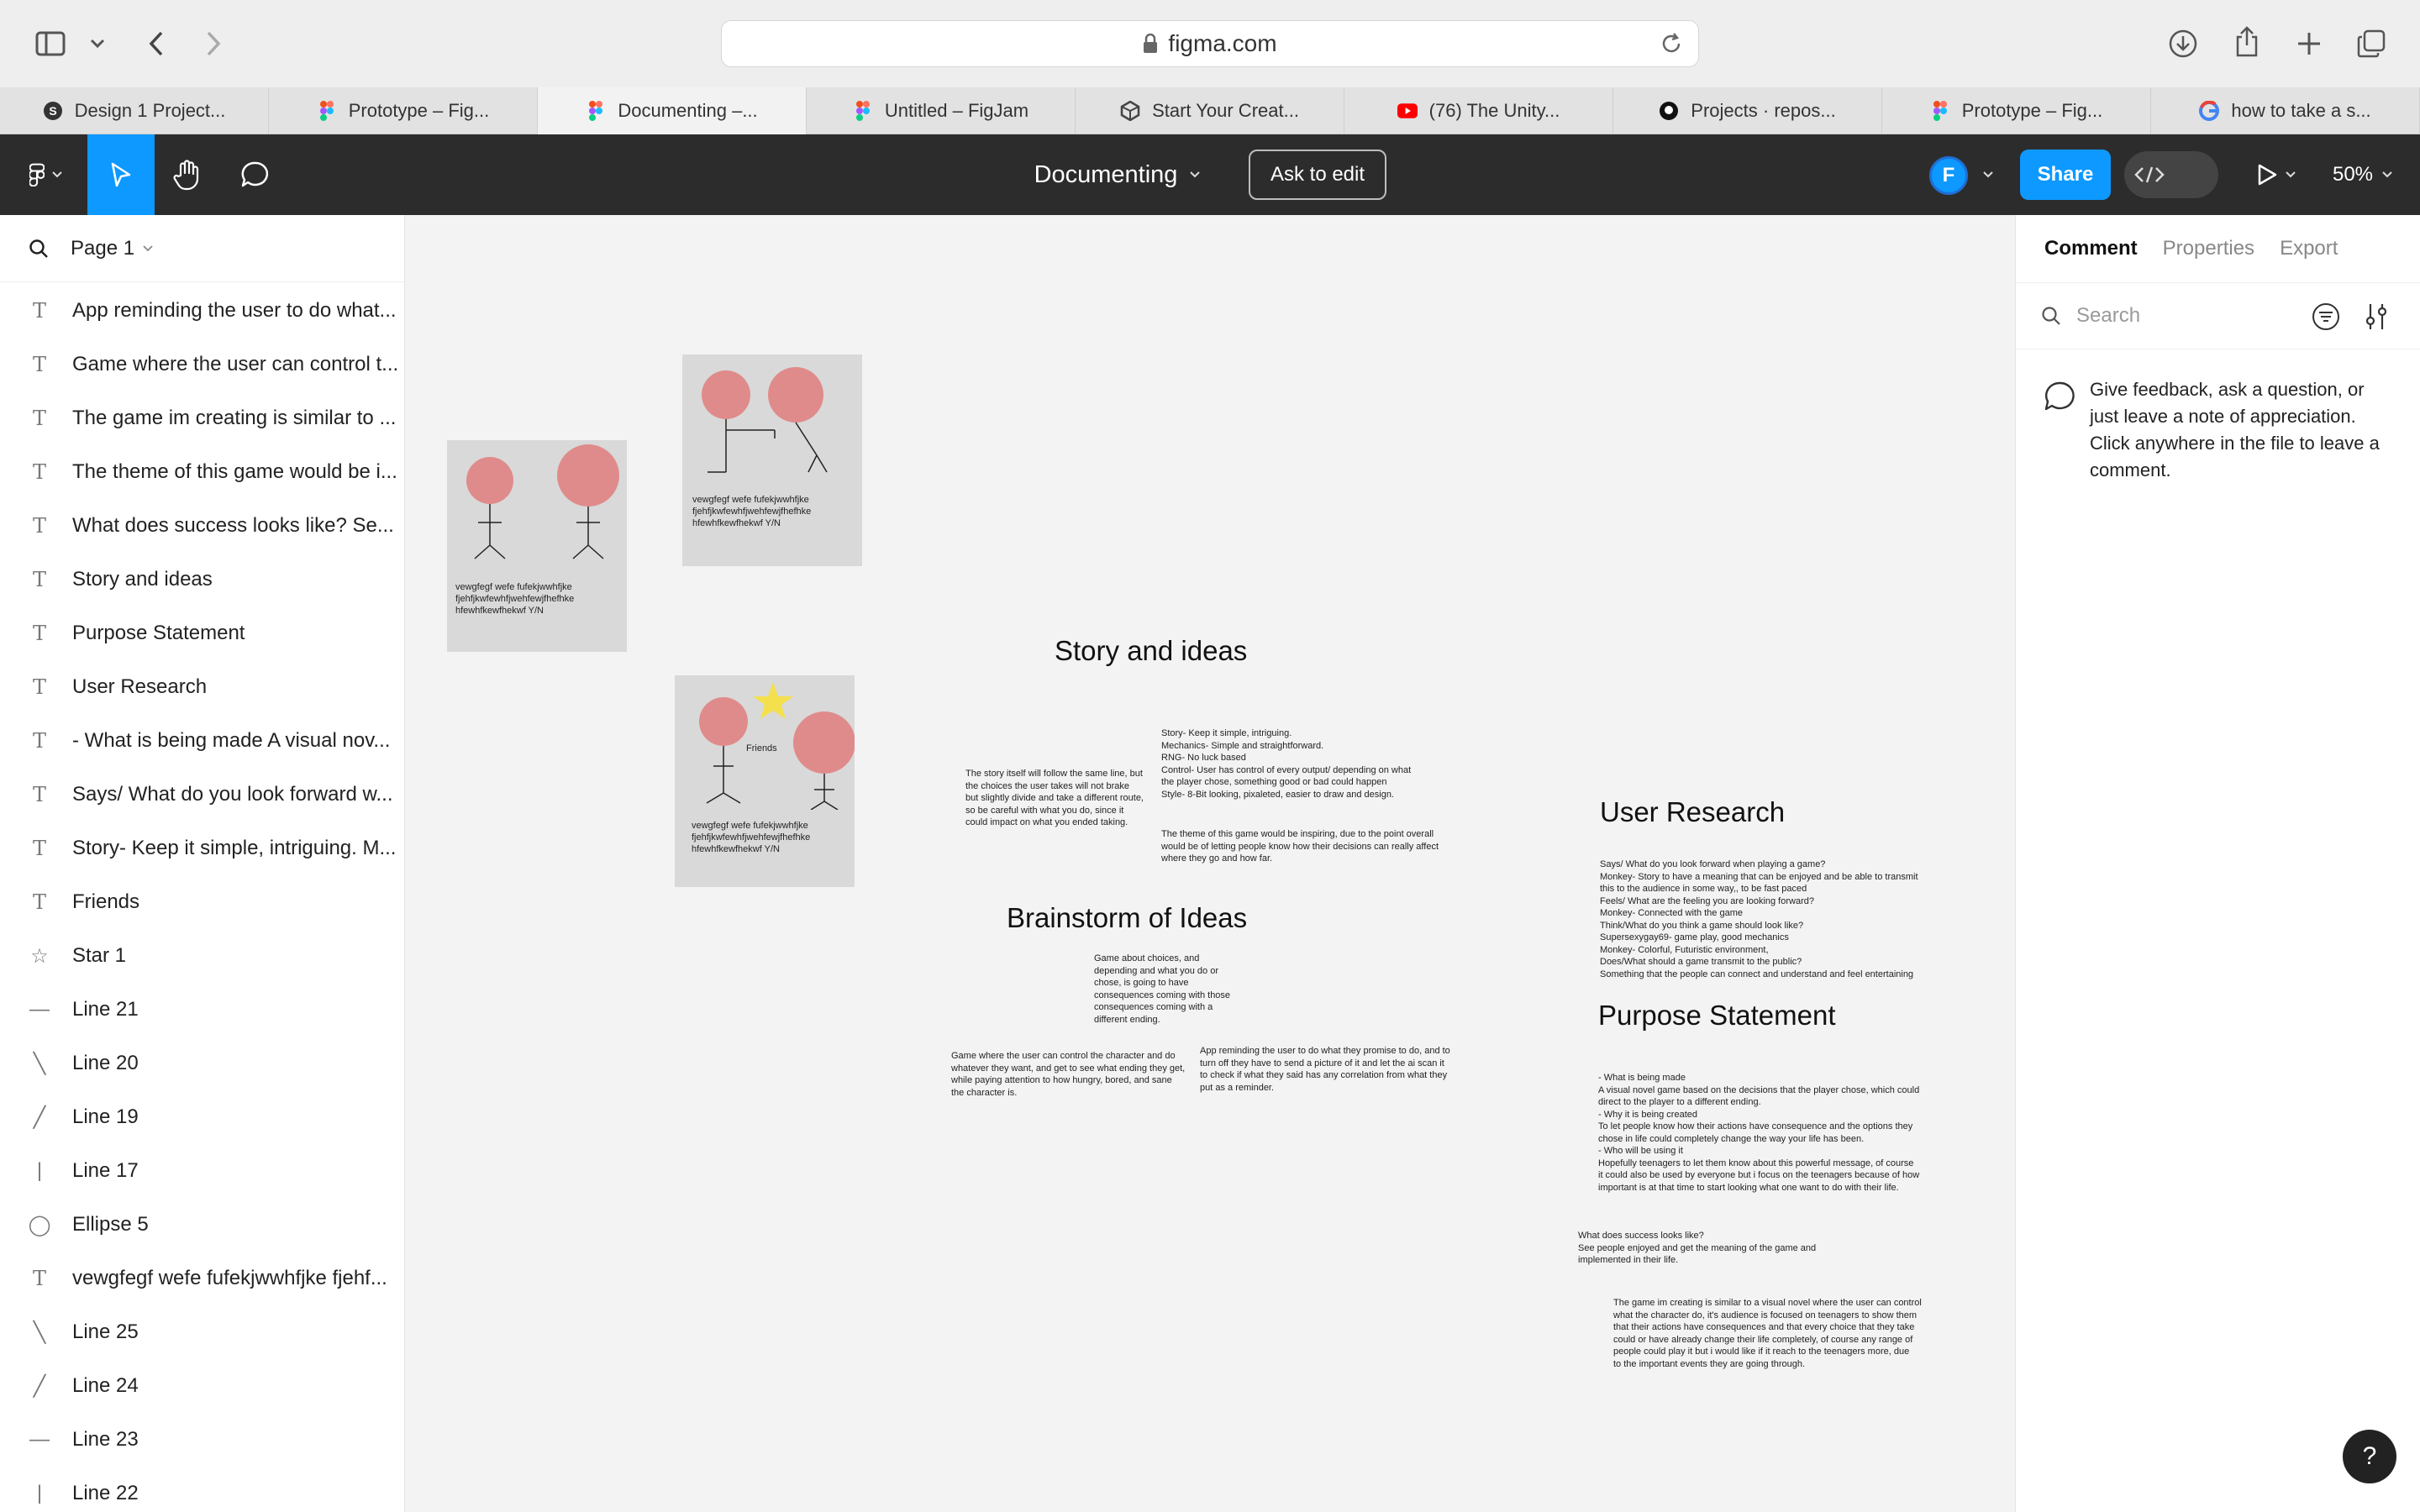 The image size is (2420, 1512). Describe the element at coordinates (102, 248) in the screenshot. I see `page-name: Page 1` at that location.